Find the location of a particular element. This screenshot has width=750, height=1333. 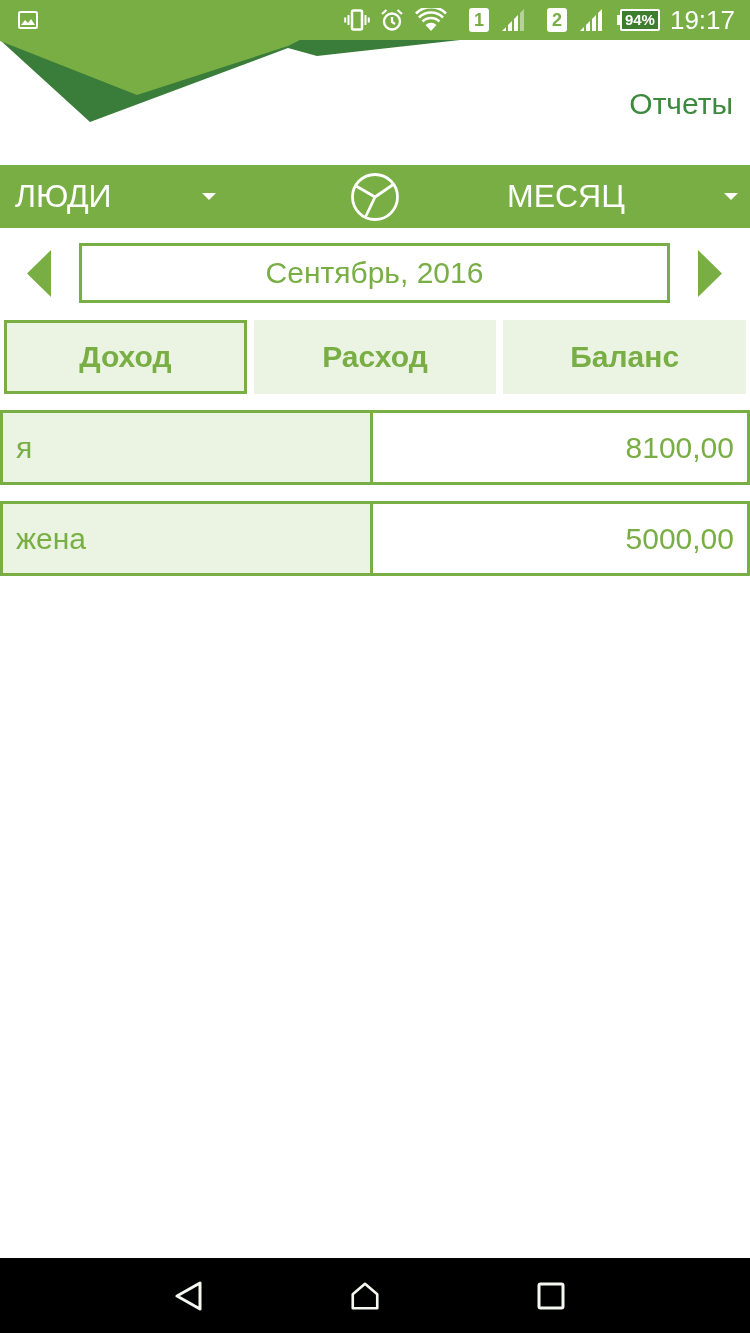

table-cell-text: 5000,00 is located at coordinates (679, 538).